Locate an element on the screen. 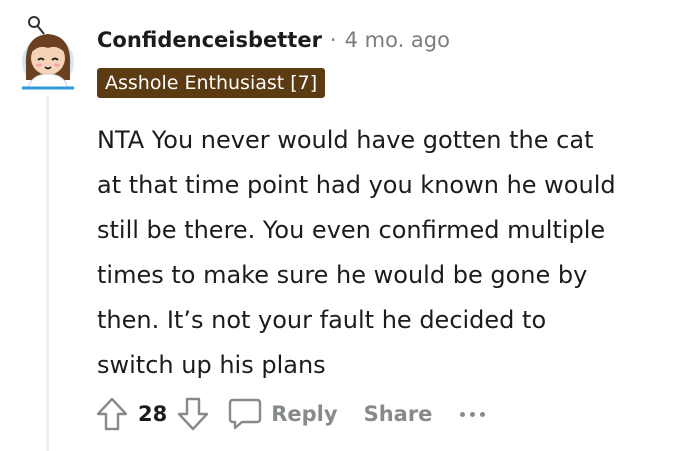  comment-body-line: then. It’s not your fault he decided to is located at coordinates (322, 320).